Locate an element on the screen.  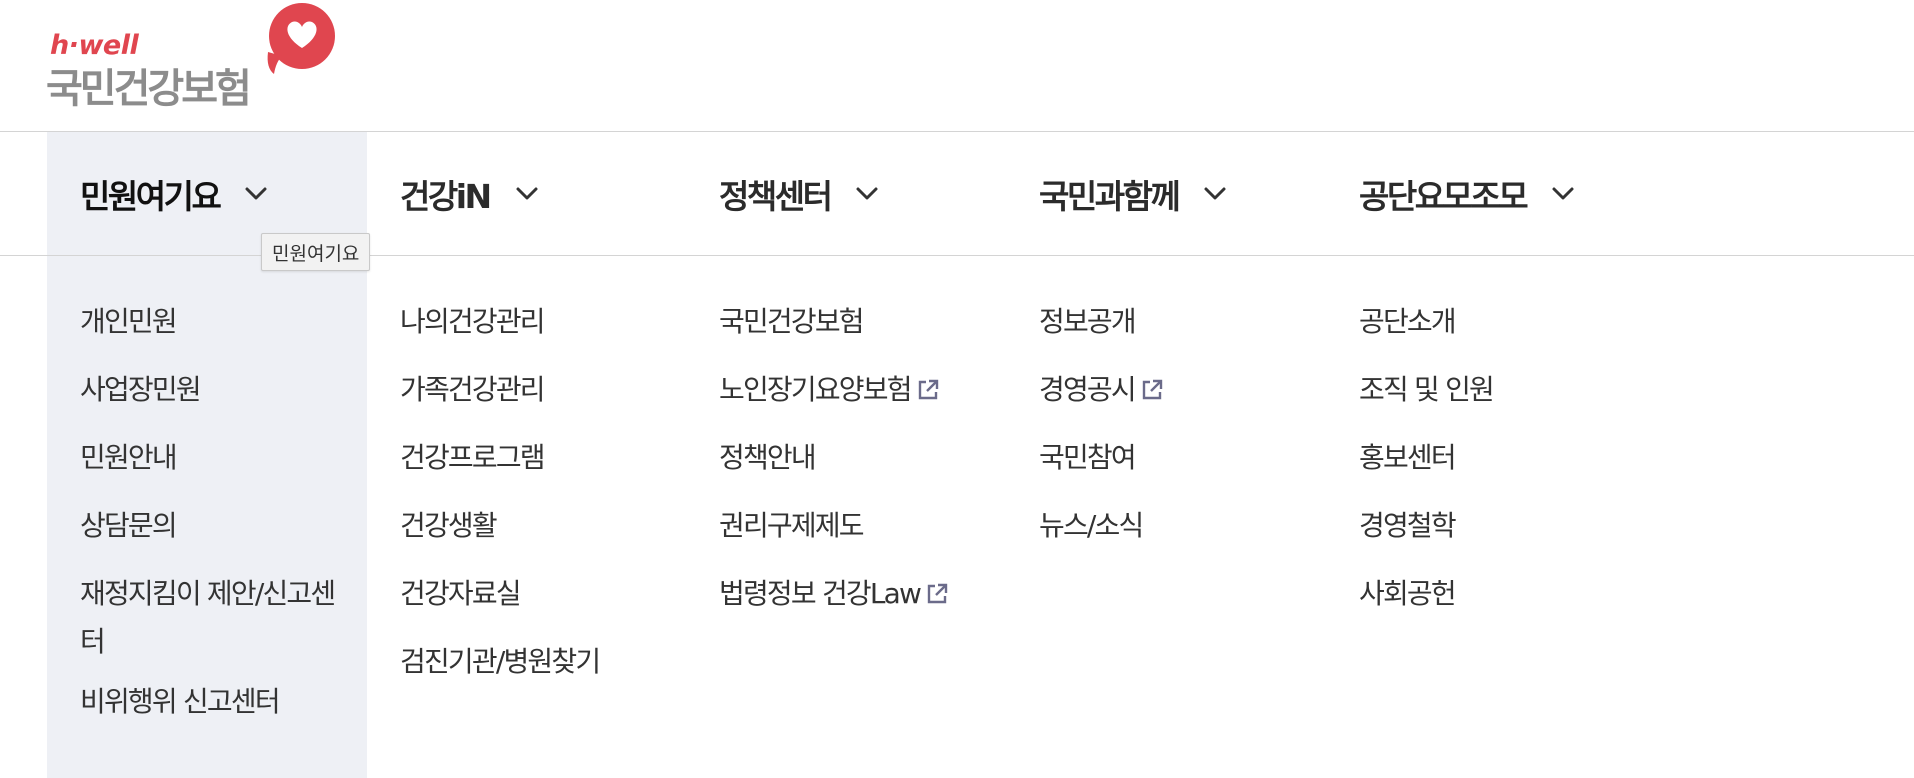
submenu-item: 정책안내 is located at coordinates (834, 458).